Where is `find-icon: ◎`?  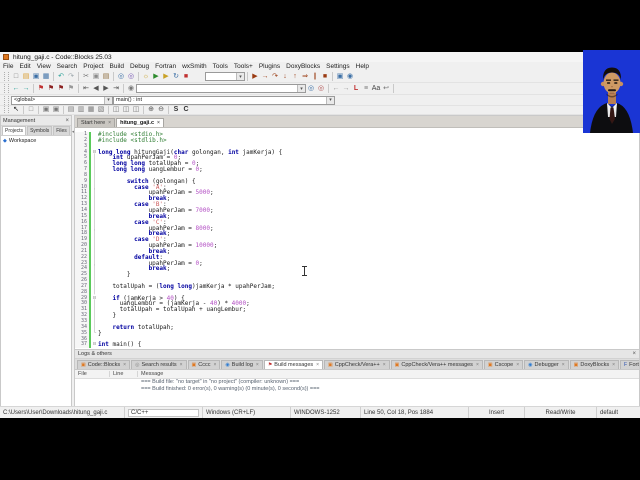 find-icon: ◎ is located at coordinates (121, 77).